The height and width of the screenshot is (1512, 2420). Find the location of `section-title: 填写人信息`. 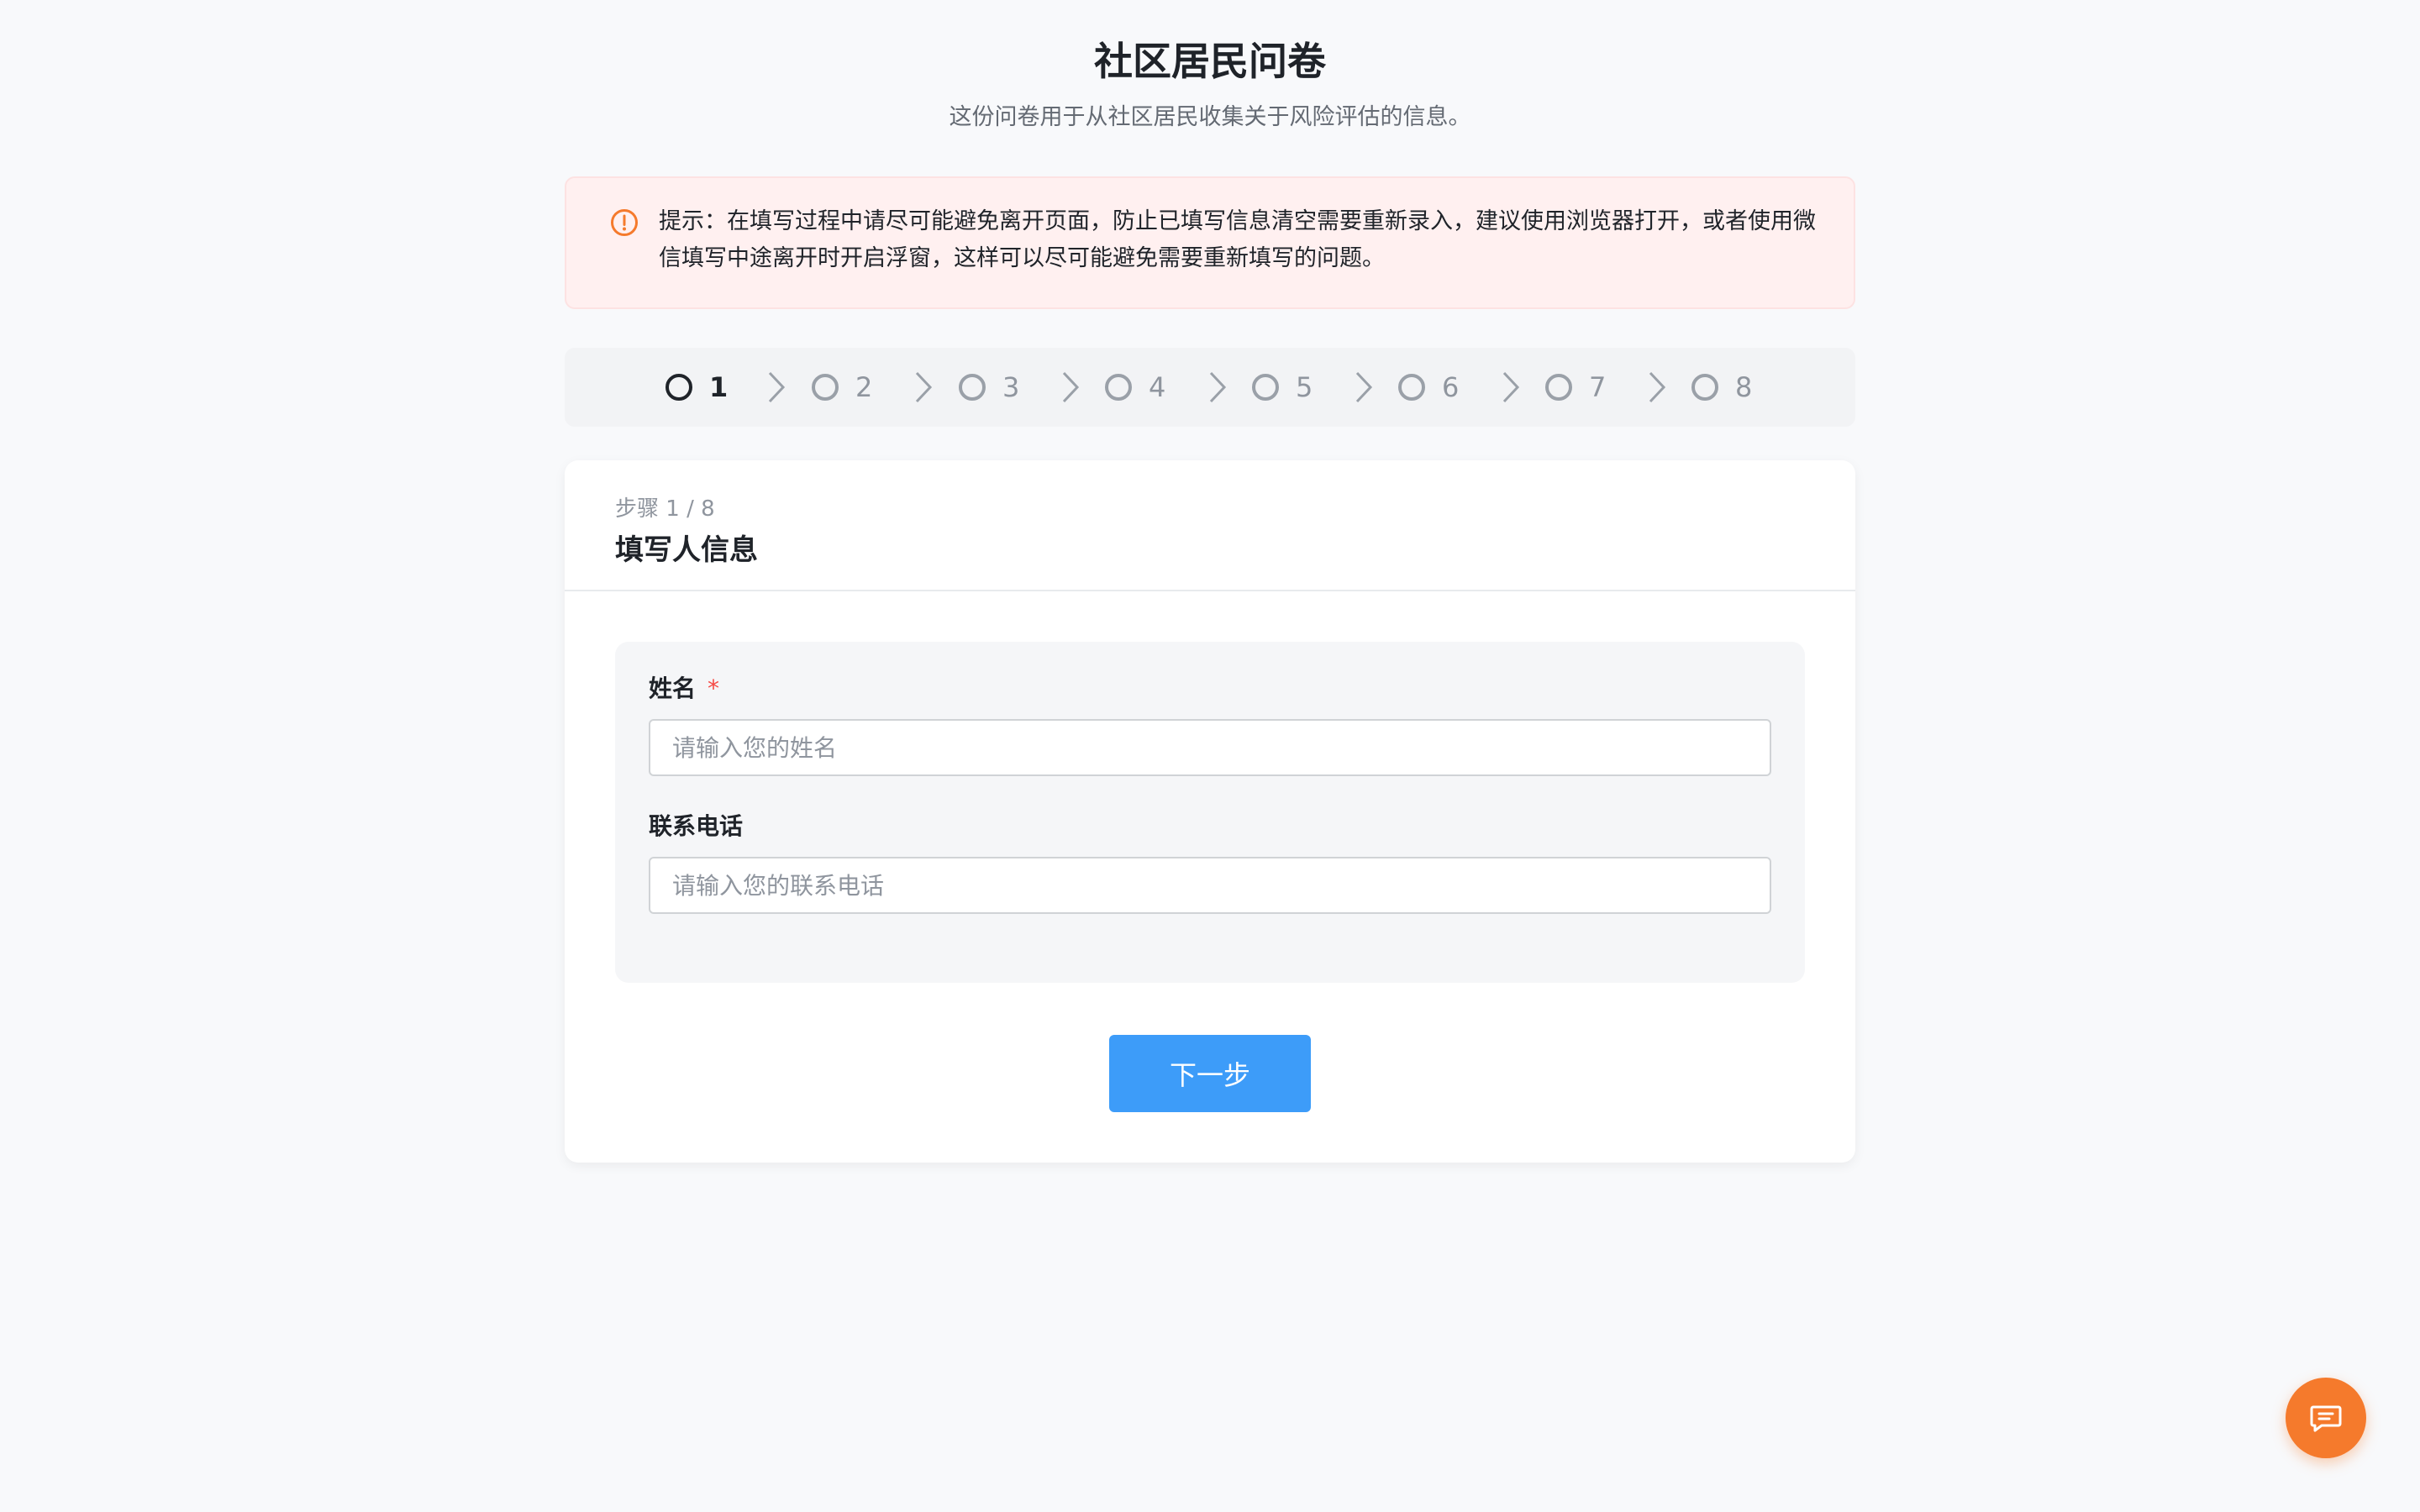

section-title: 填写人信息 is located at coordinates (687, 550).